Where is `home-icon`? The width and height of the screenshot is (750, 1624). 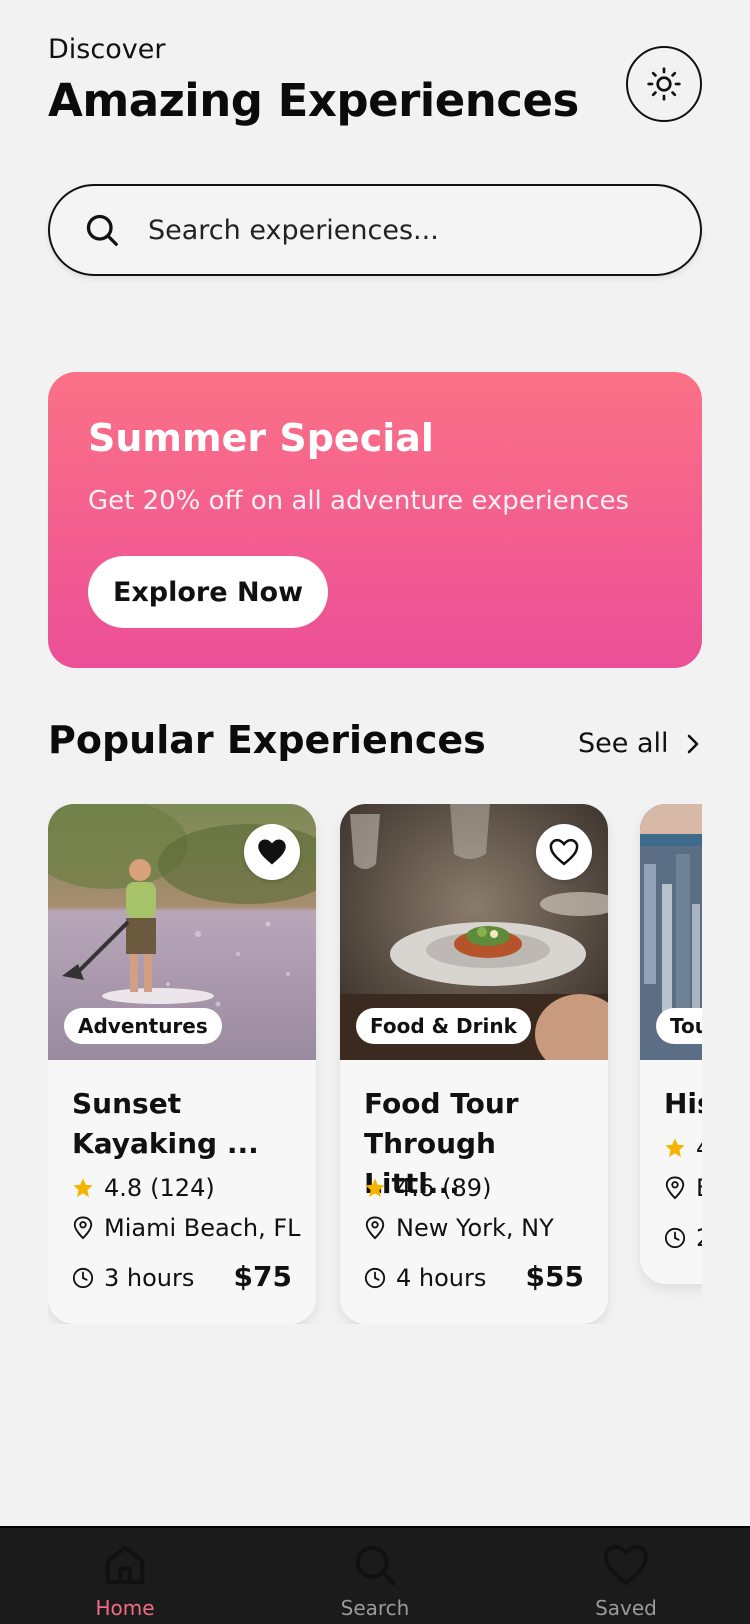 home-icon is located at coordinates (125, 1565).